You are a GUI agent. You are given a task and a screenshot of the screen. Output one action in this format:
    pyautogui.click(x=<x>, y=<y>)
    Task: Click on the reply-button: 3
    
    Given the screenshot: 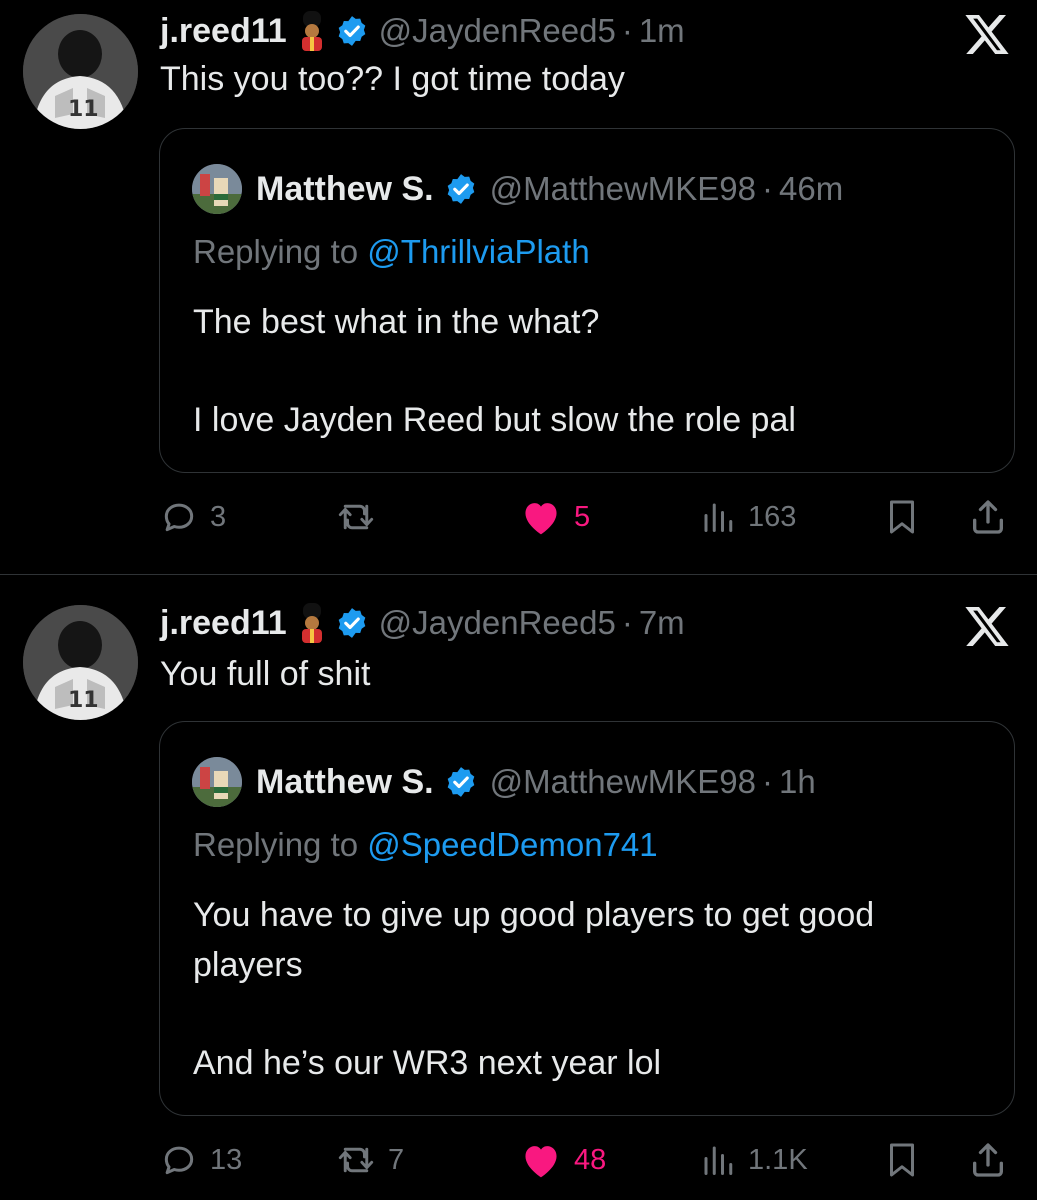 What is the action you would take?
    pyautogui.click(x=193, y=517)
    